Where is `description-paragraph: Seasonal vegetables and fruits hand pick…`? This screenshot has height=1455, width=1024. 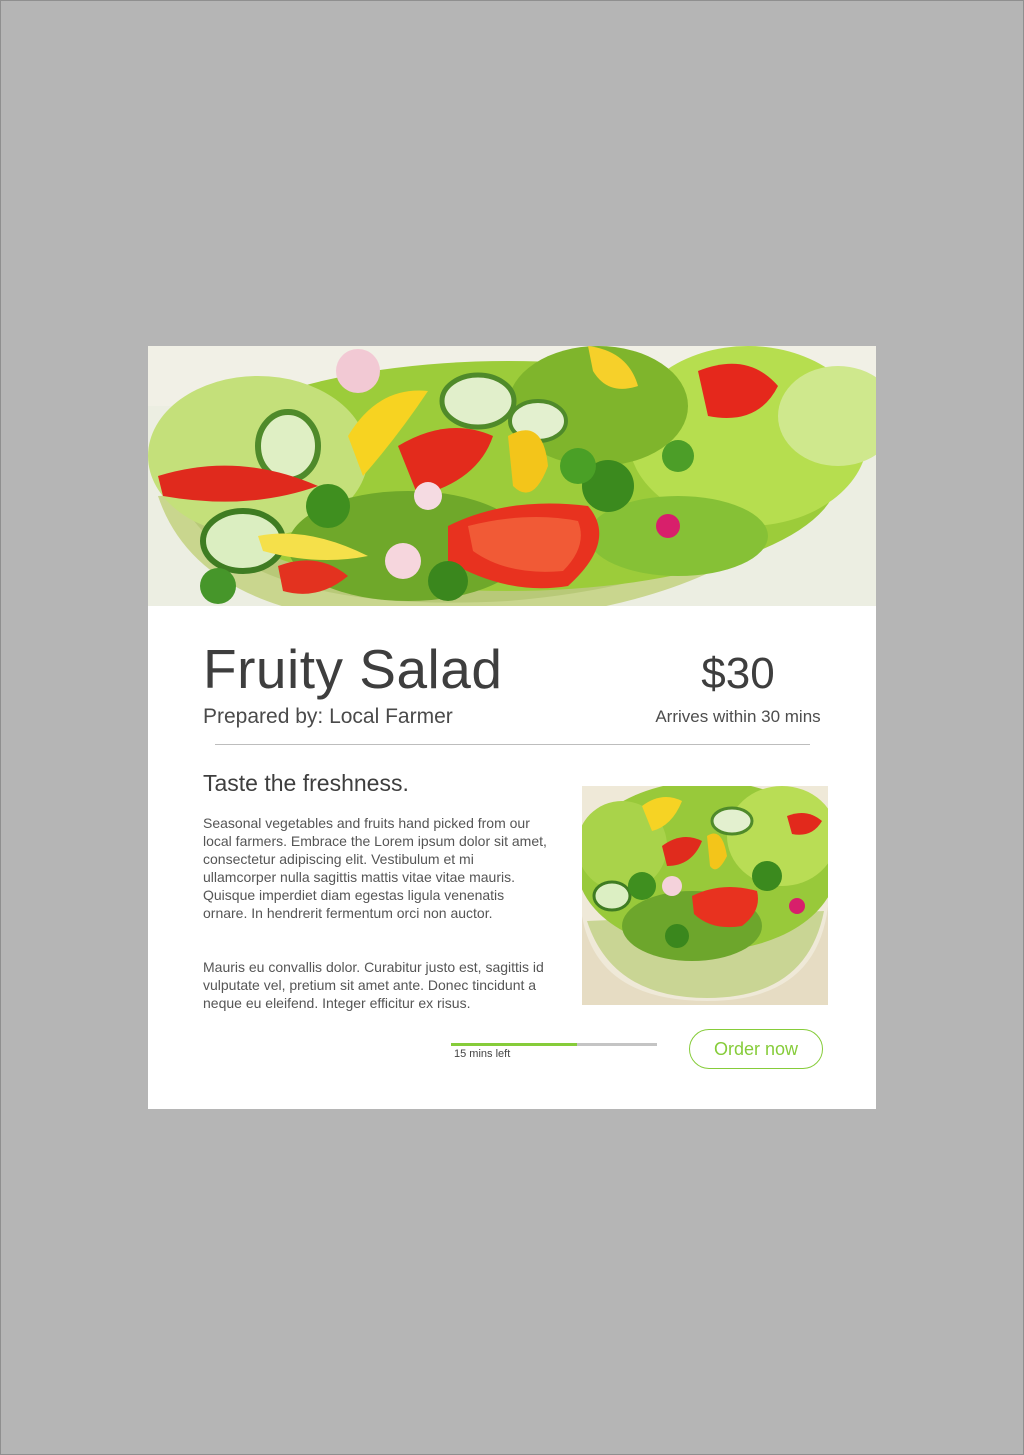
description-paragraph: Seasonal vegetables and fruits hand pick… is located at coordinates (375, 868).